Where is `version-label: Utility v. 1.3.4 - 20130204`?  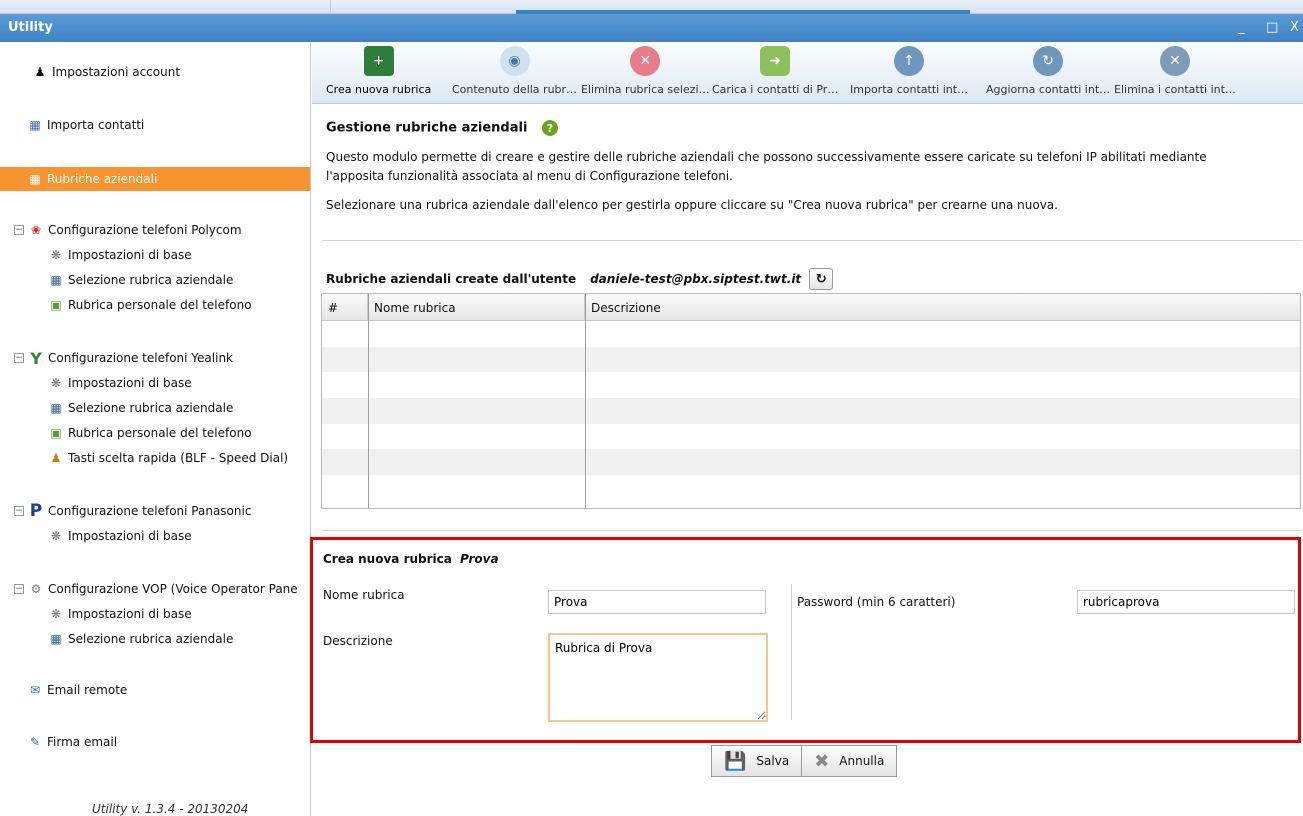 version-label: Utility v. 1.3.4 - 20130204 is located at coordinates (170, 809).